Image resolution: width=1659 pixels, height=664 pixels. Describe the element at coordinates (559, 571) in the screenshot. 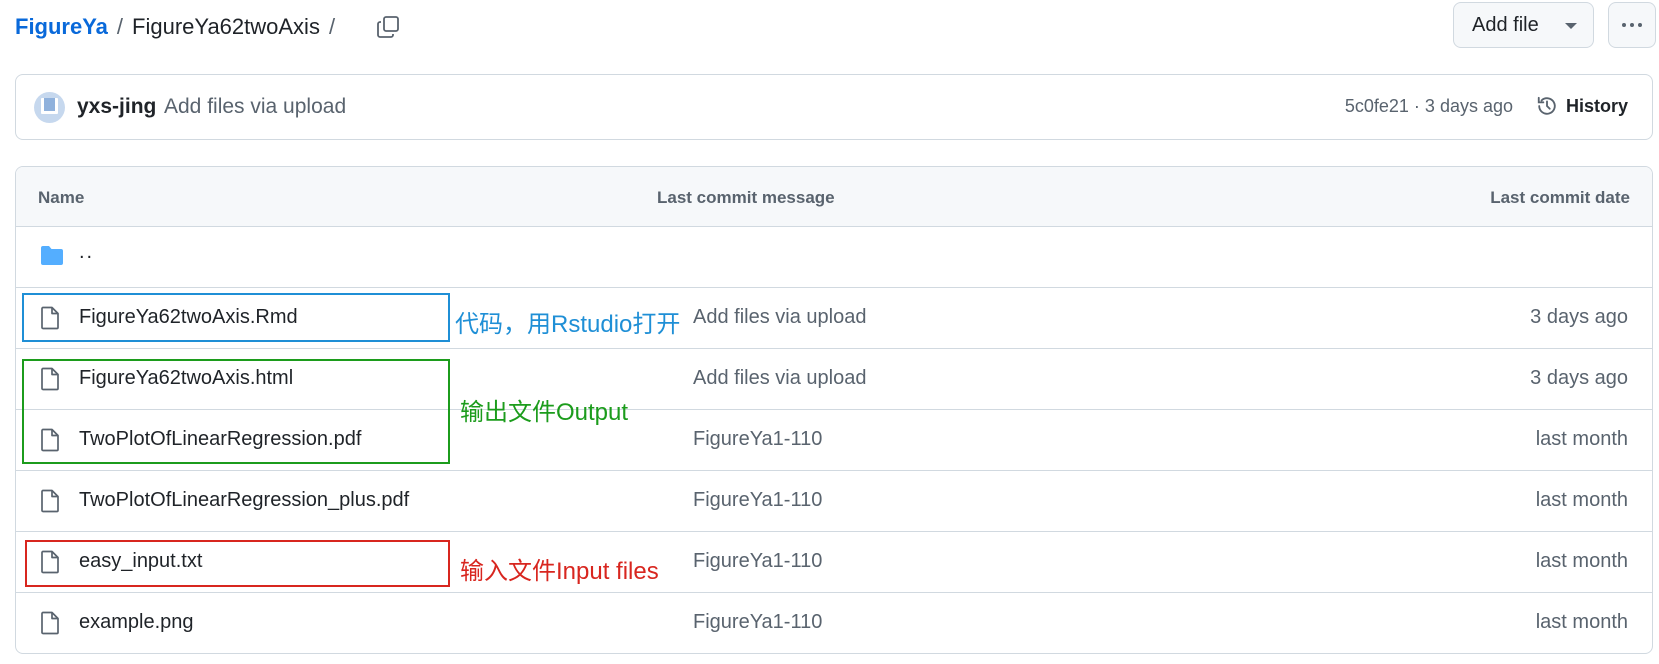

I see `input-annotation-text: 输入文件Input files` at that location.